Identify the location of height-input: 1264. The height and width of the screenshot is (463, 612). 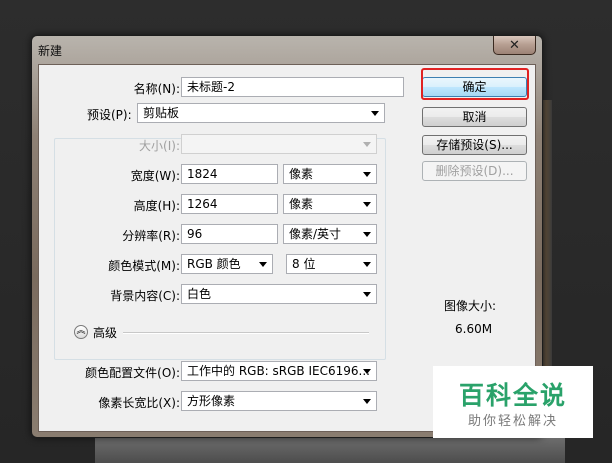
(229, 204).